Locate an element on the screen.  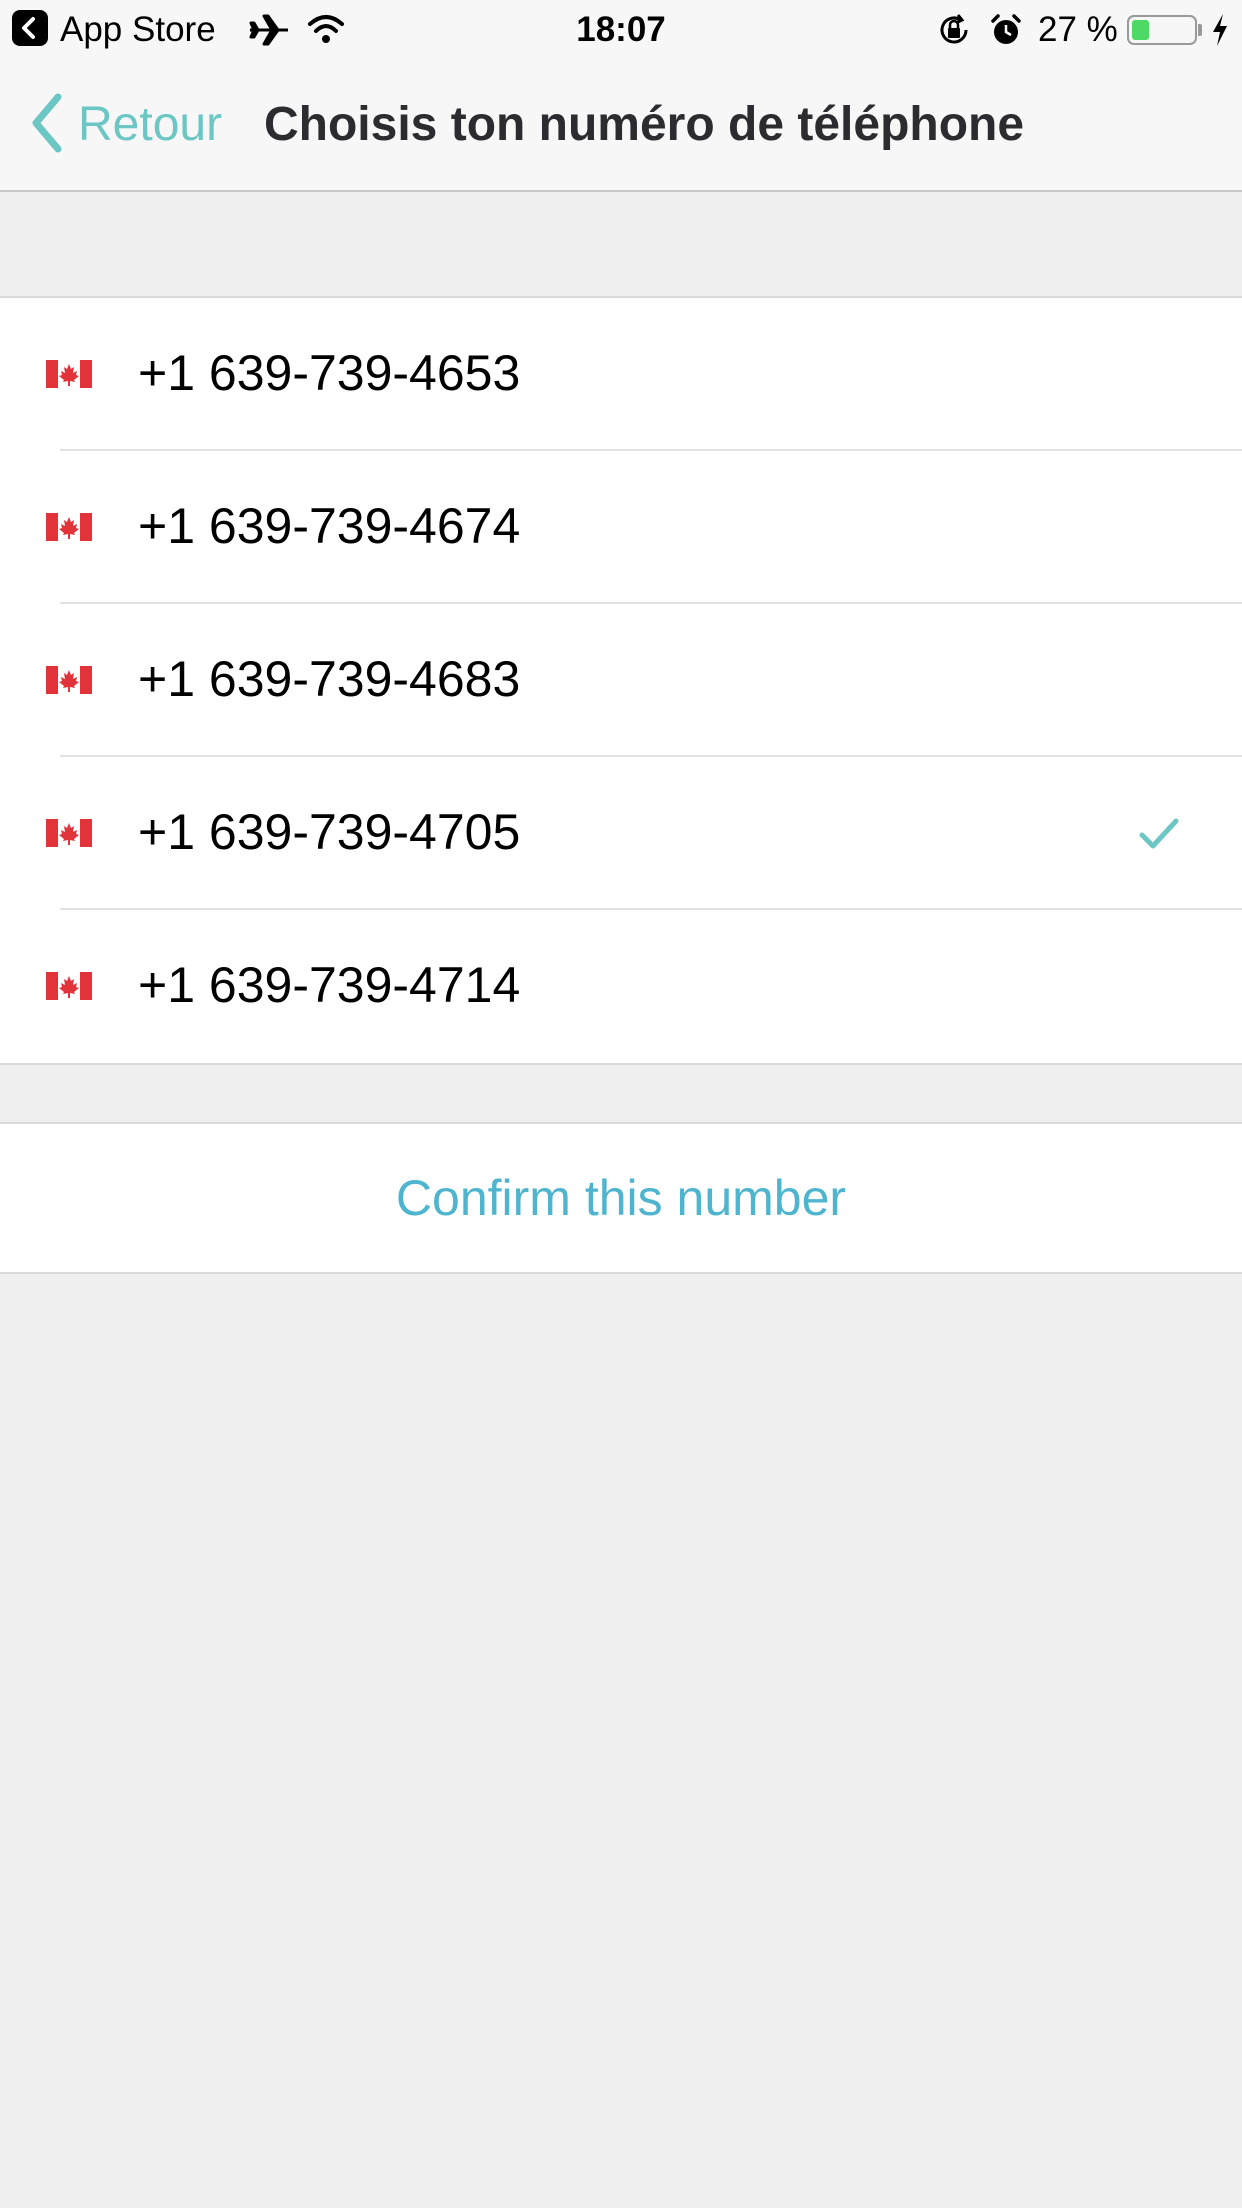
confirm-number-button: Confirm this number is located at coordinates (621, 1198).